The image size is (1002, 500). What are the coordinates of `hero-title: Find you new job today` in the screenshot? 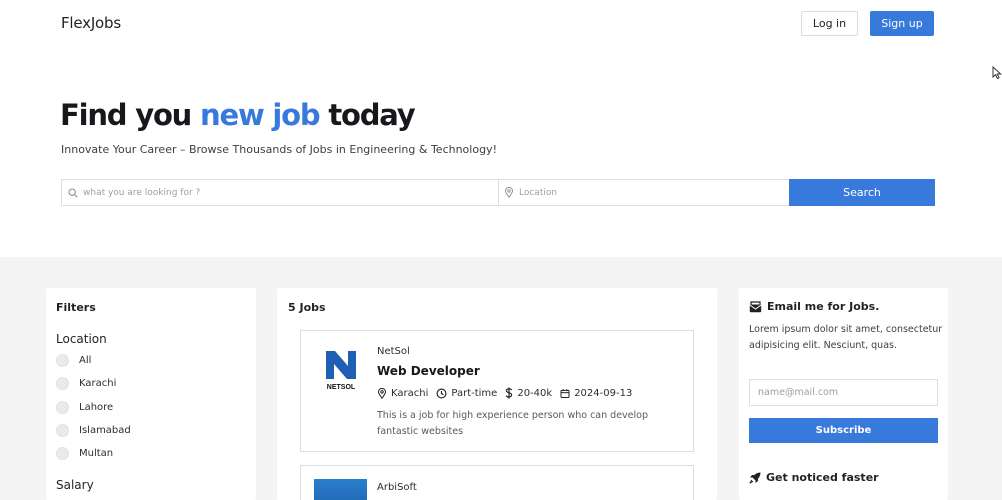 It's located at (238, 115).